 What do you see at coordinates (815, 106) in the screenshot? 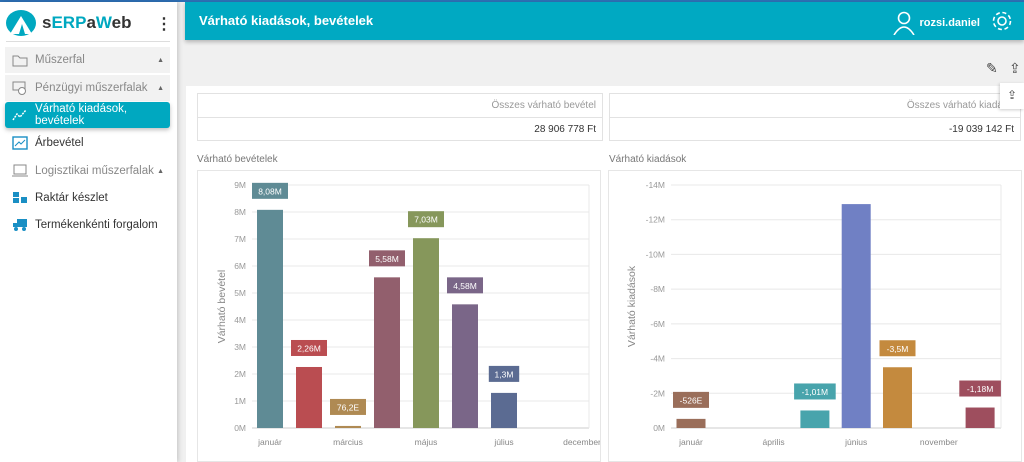
I see `summary-label: Összes várható kiadás` at bounding box center [815, 106].